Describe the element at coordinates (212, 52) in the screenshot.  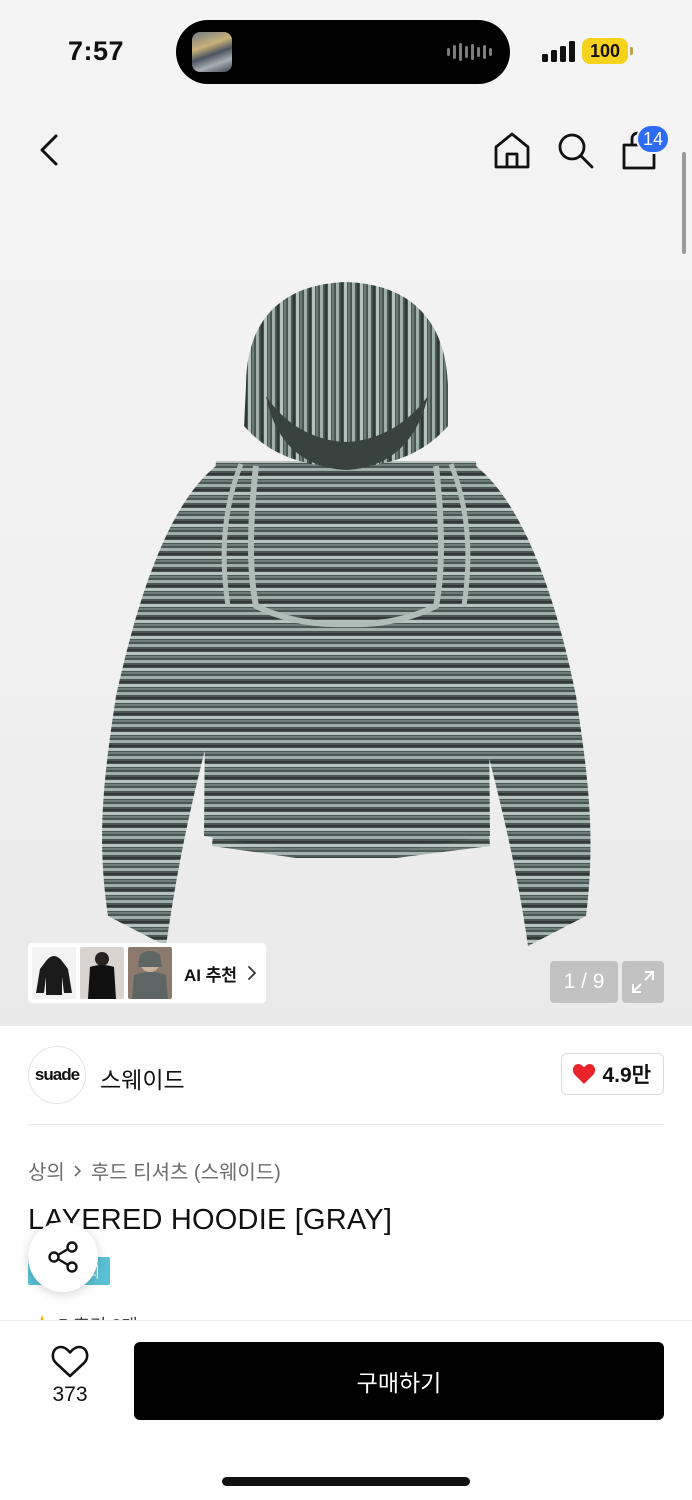
I see `now-playing-artwork` at that location.